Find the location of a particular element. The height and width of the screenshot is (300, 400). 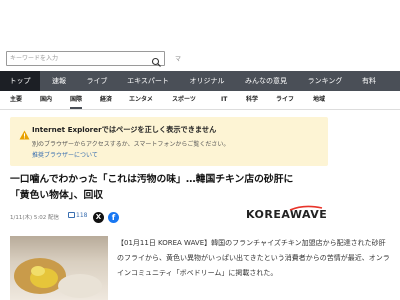

nav2-item-international: 国際 is located at coordinates (76, 100).